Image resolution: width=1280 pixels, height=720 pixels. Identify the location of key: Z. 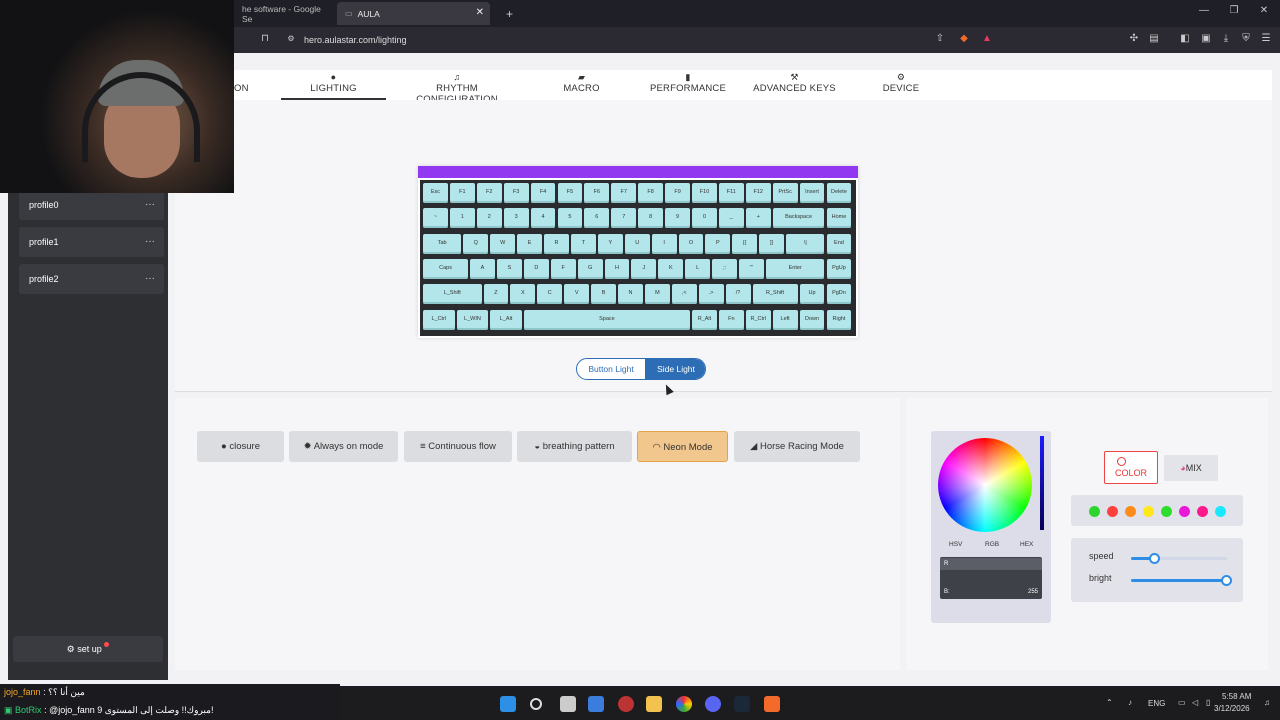
(496, 294).